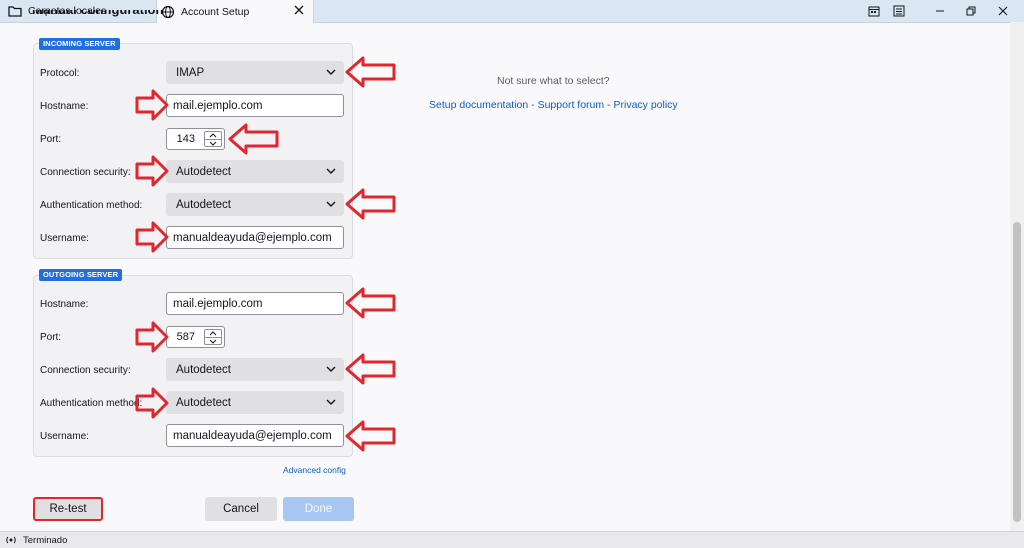 This screenshot has height=548, width=1024. I want to click on calendar-icon, so click(874, 11).